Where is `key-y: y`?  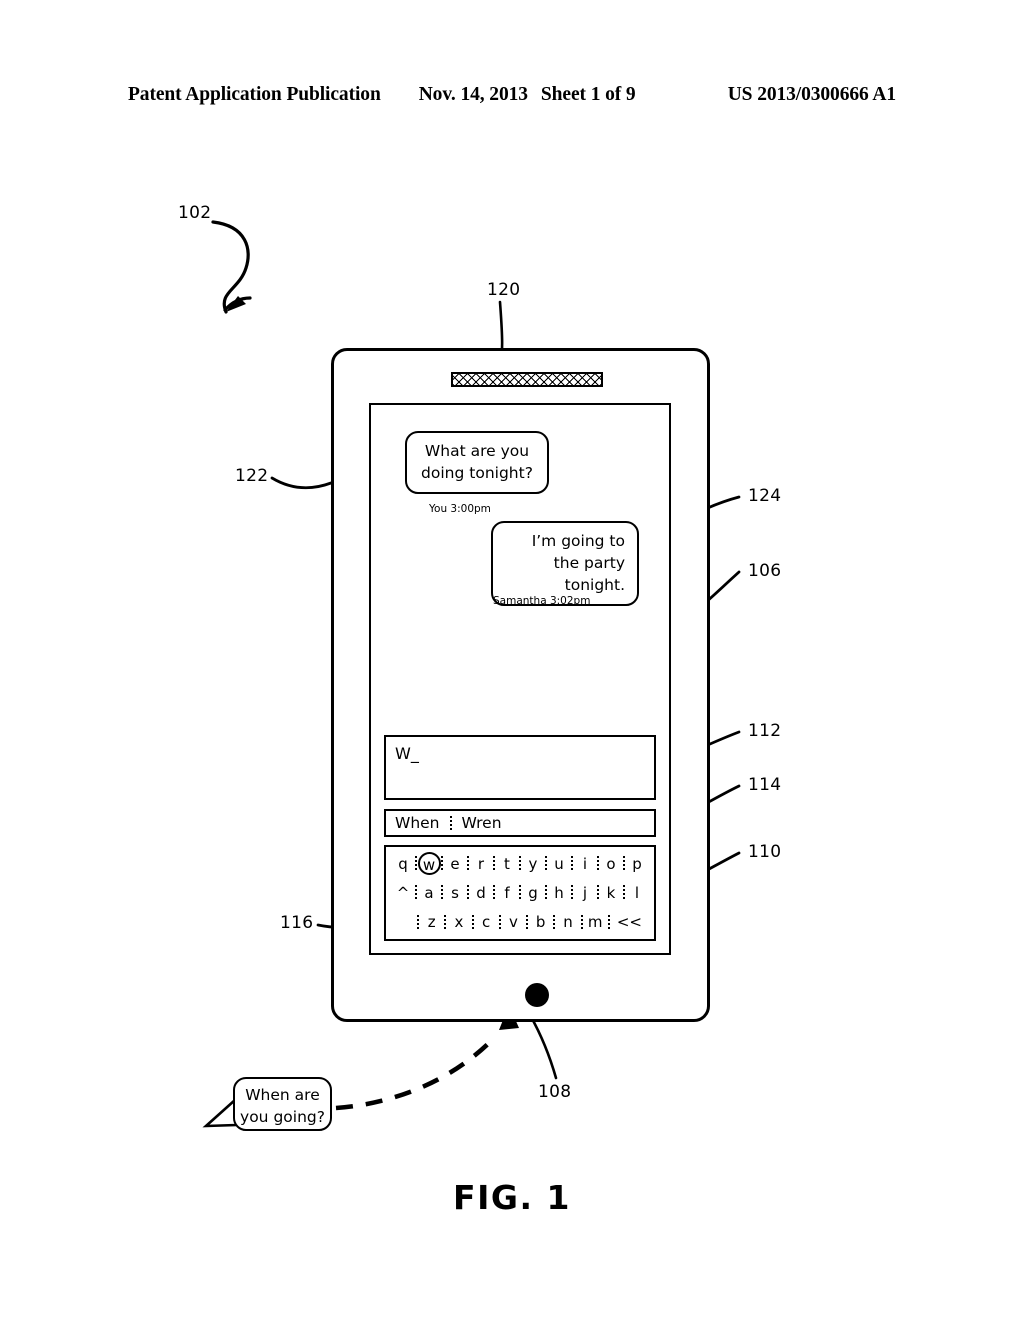 key-y: y is located at coordinates (533, 864).